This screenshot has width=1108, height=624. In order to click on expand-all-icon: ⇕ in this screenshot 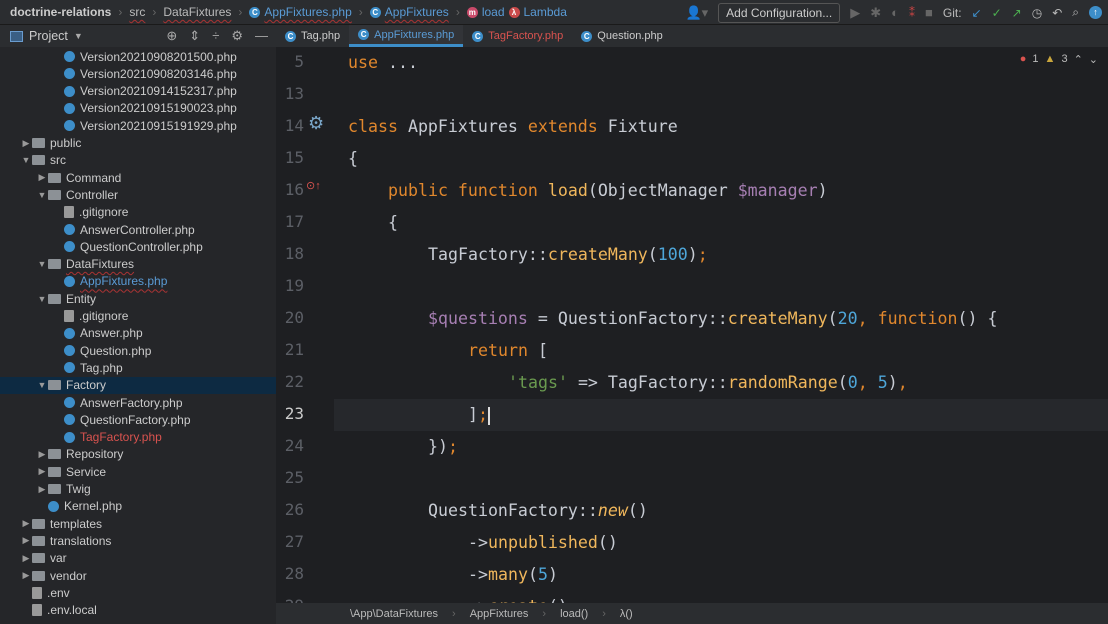, I will do `click(194, 36)`.